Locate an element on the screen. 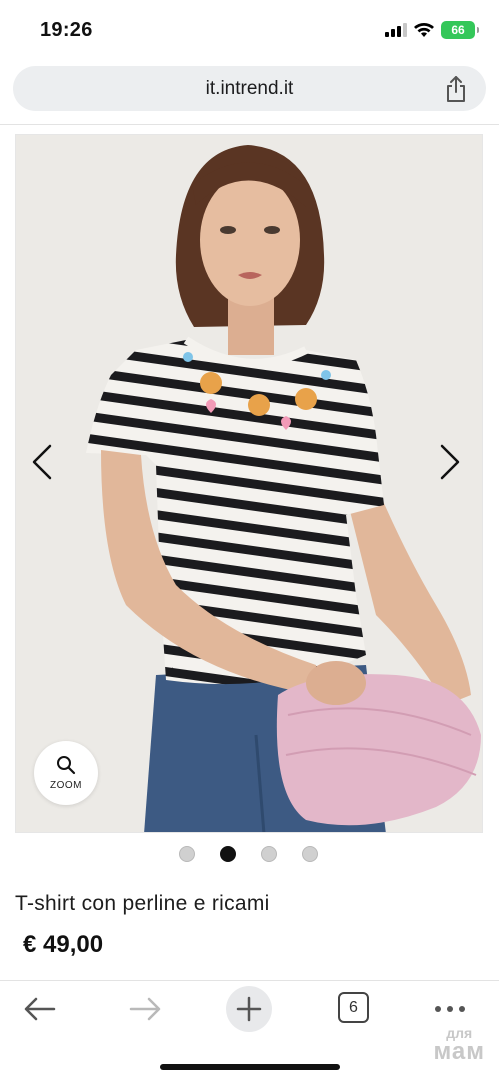  product-price: € 49,00 is located at coordinates (63, 944).